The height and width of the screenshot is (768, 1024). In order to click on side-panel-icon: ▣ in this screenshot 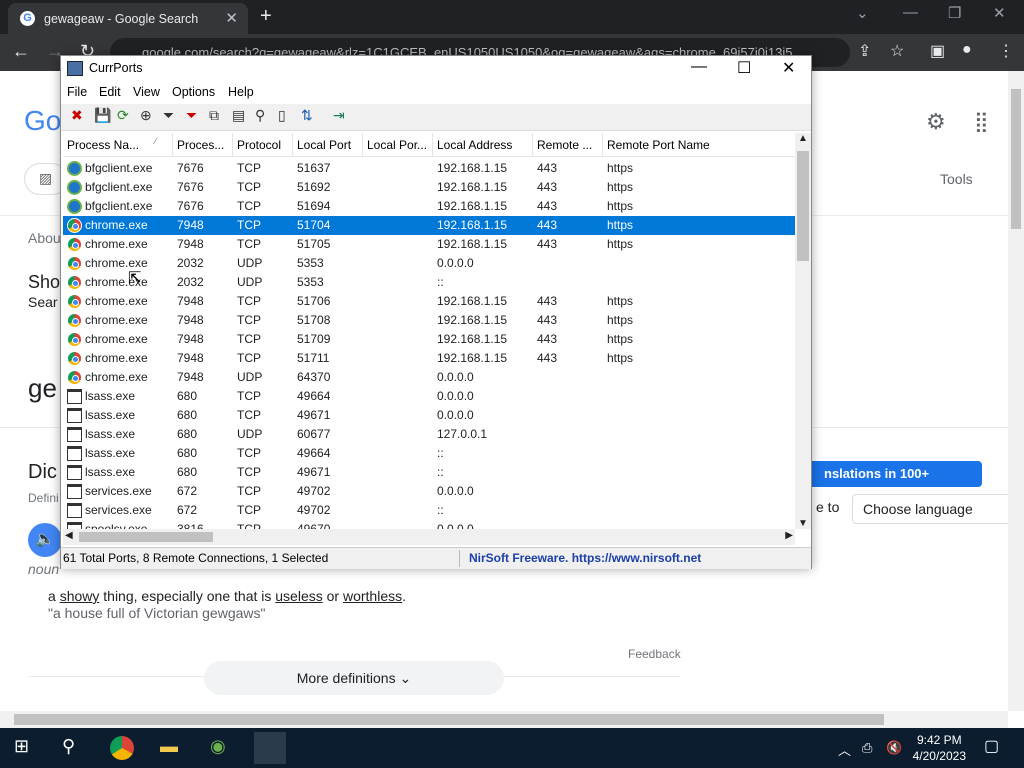, I will do `click(937, 51)`.